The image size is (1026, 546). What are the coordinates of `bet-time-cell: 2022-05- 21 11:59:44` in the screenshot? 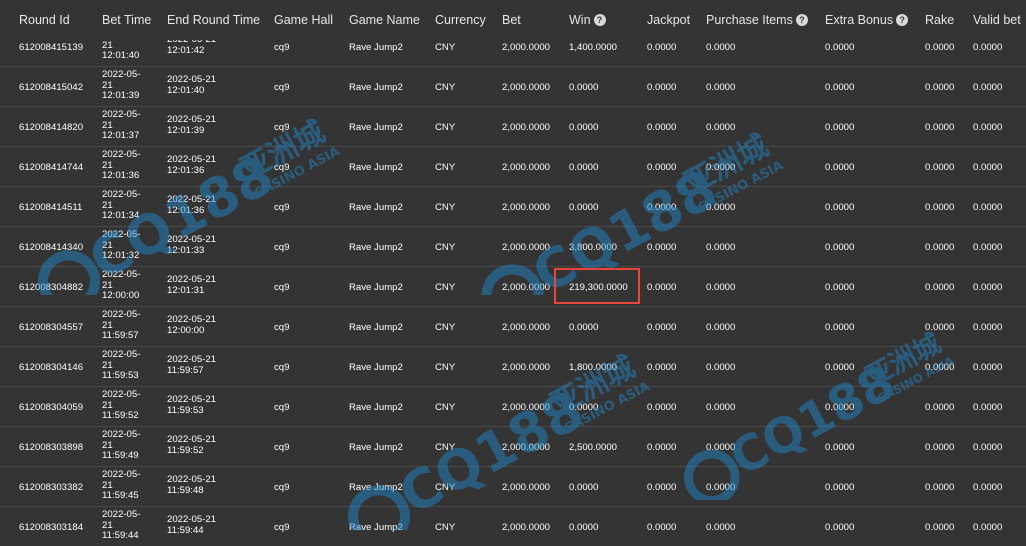 It's located at (121, 525).